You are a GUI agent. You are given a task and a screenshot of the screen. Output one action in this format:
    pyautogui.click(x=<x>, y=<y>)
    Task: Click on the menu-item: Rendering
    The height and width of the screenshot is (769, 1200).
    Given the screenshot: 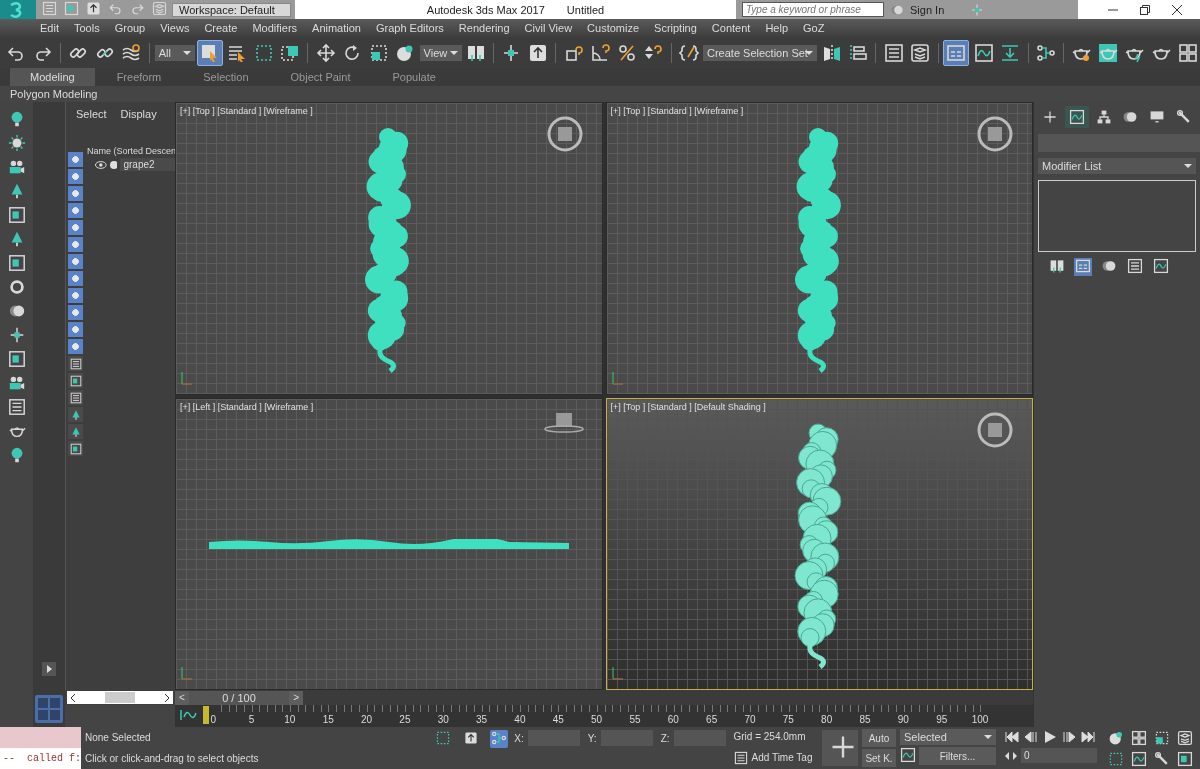 What is the action you would take?
    pyautogui.click(x=484, y=28)
    